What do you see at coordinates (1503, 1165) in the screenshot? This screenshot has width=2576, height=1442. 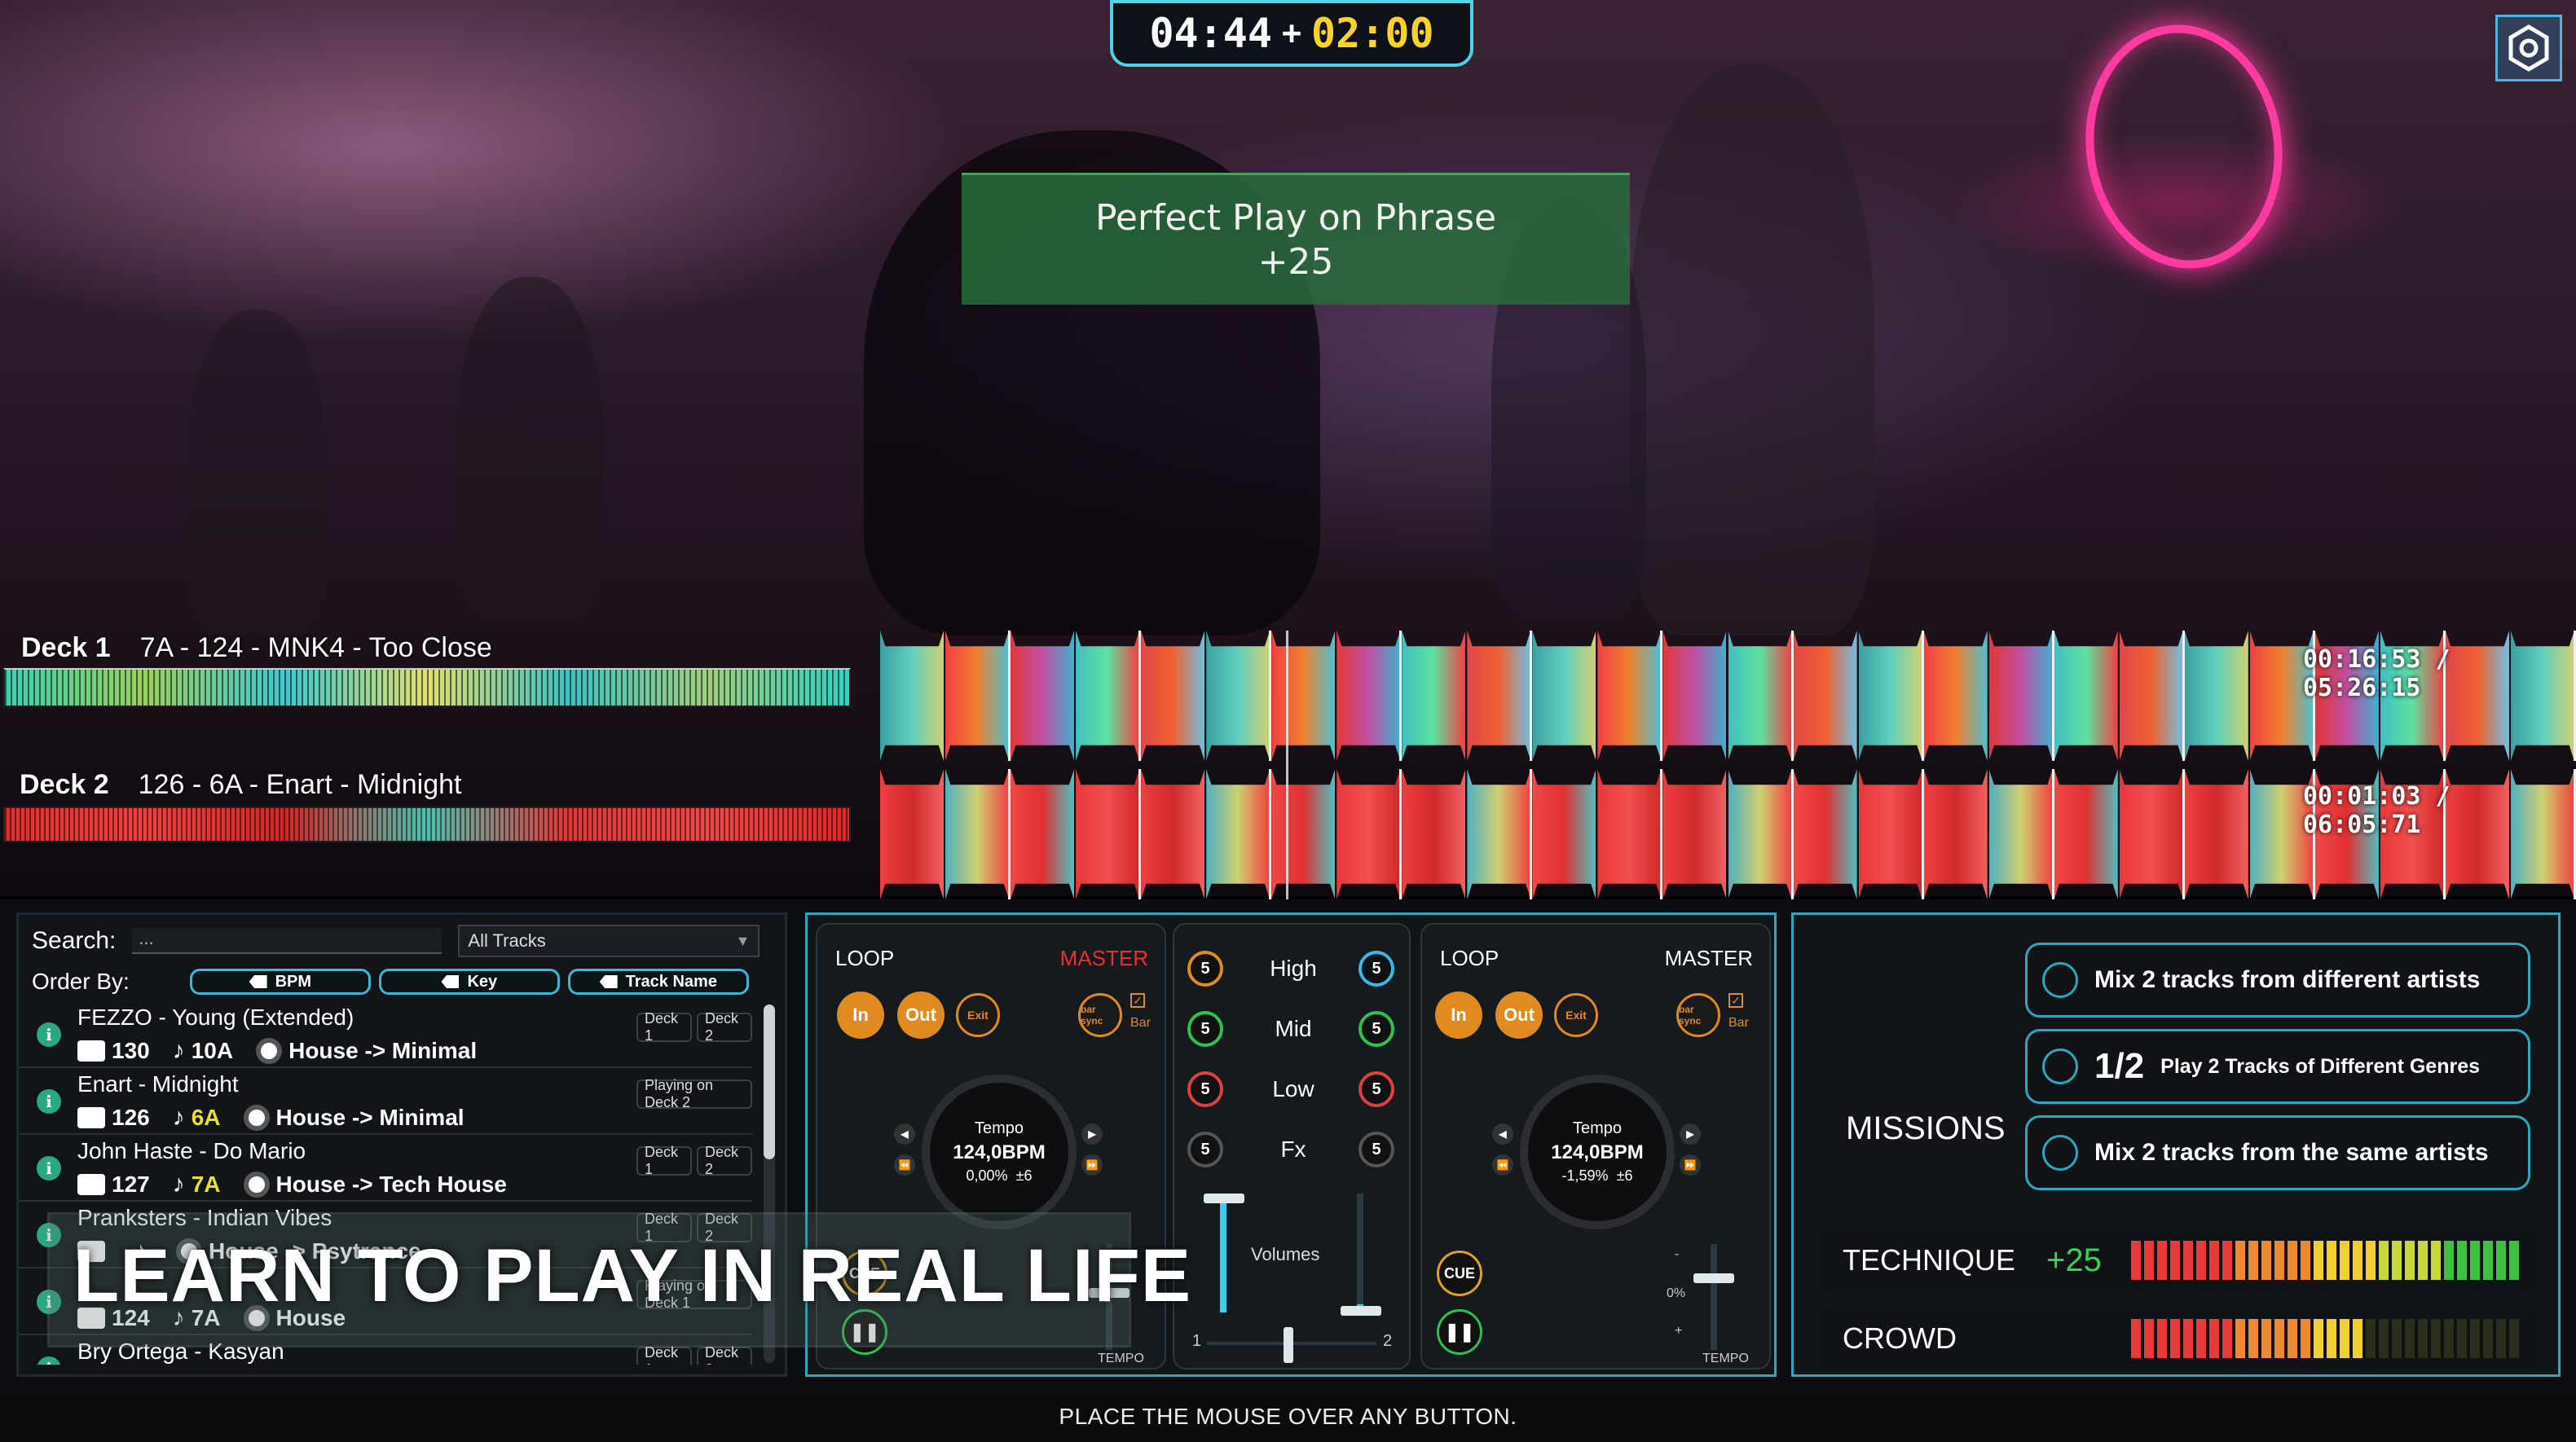 I see `right-rewind-icon: ⏪` at bounding box center [1503, 1165].